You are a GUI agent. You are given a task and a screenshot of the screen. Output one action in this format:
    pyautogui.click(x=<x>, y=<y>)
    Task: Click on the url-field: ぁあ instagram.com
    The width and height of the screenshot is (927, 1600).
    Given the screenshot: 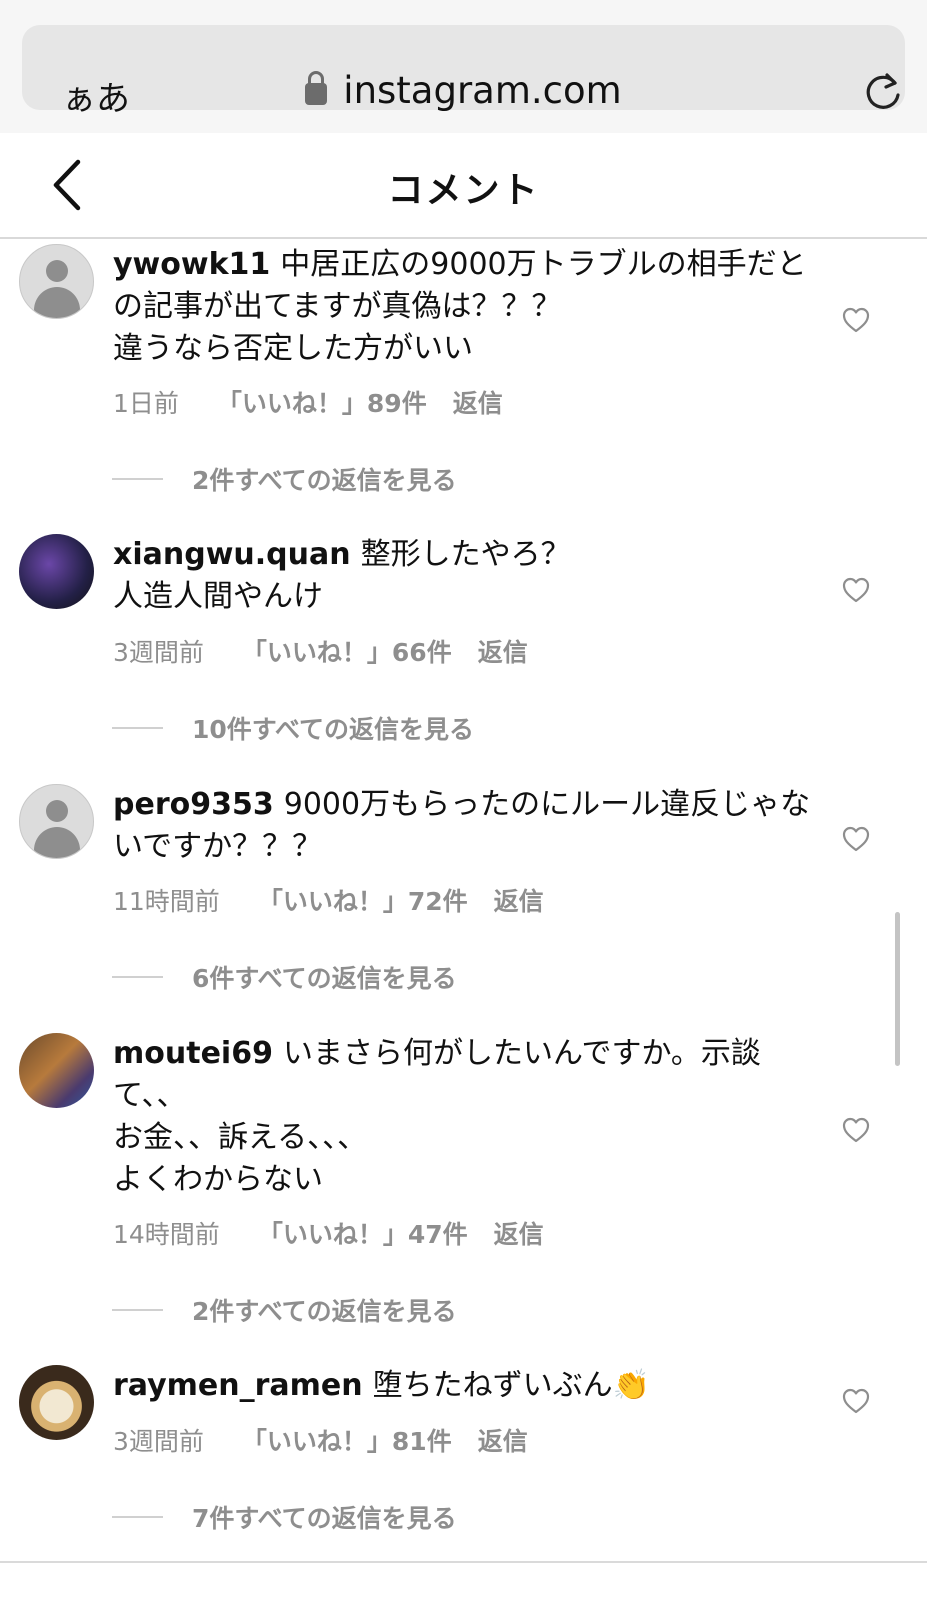 What is the action you would take?
    pyautogui.click(x=463, y=72)
    